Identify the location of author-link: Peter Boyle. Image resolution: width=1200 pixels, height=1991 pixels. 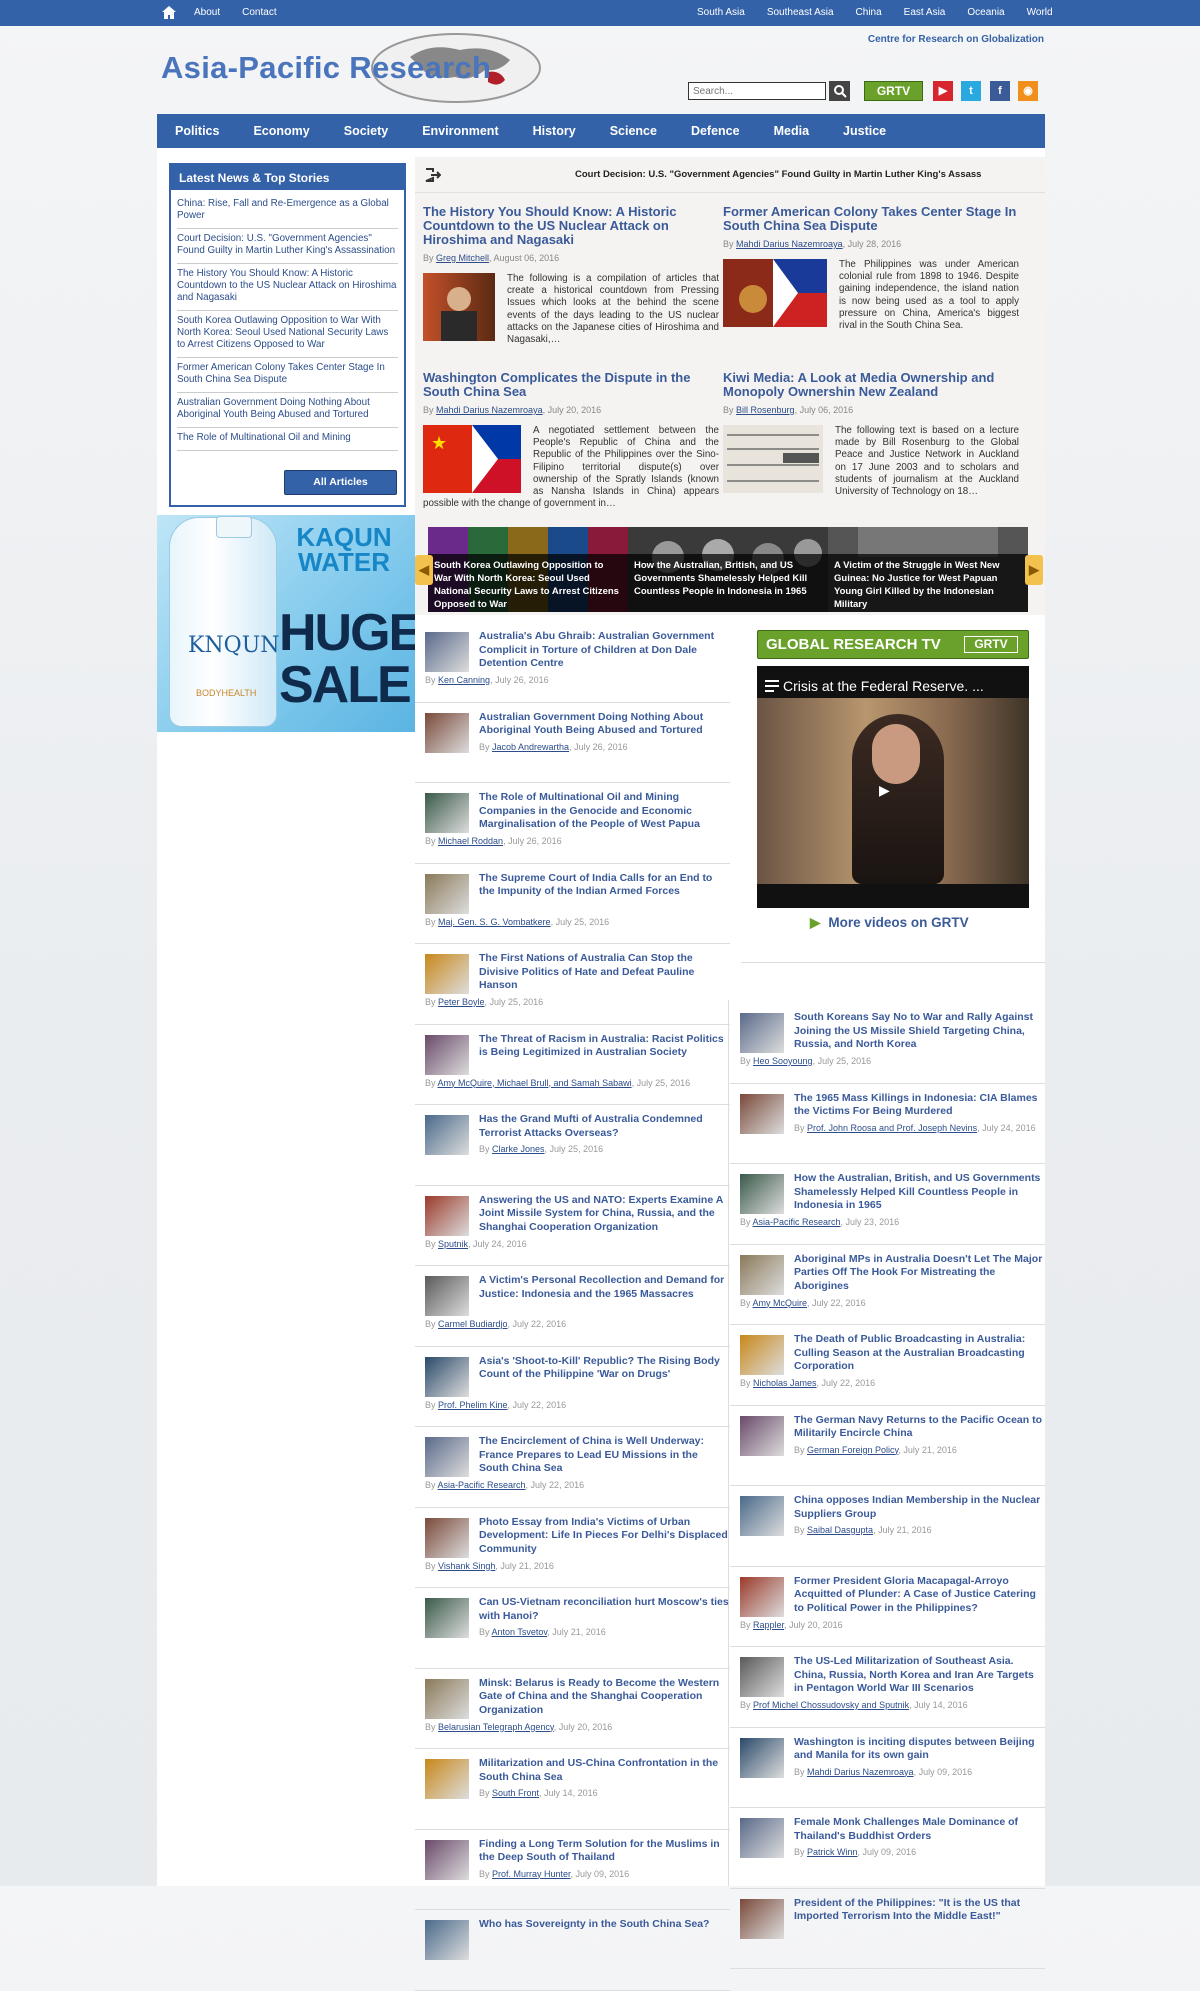
(461, 1002).